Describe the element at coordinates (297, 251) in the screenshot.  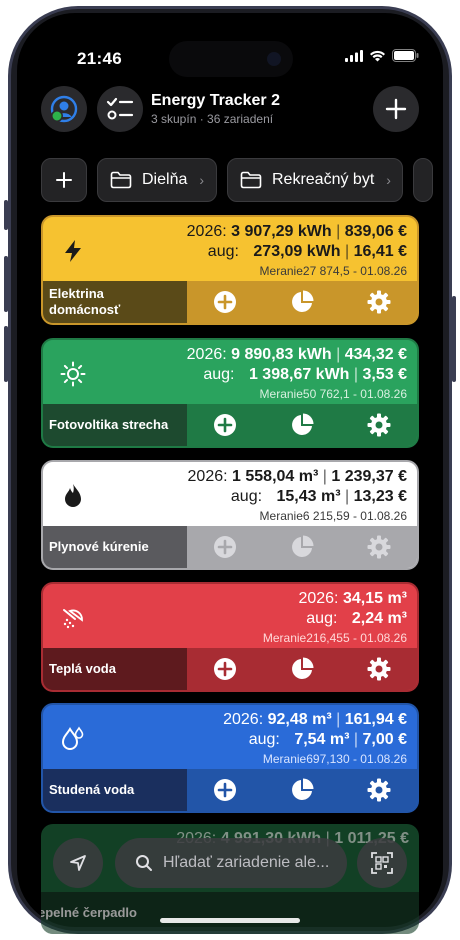
I see `month-amount: 273,09 kWh` at that location.